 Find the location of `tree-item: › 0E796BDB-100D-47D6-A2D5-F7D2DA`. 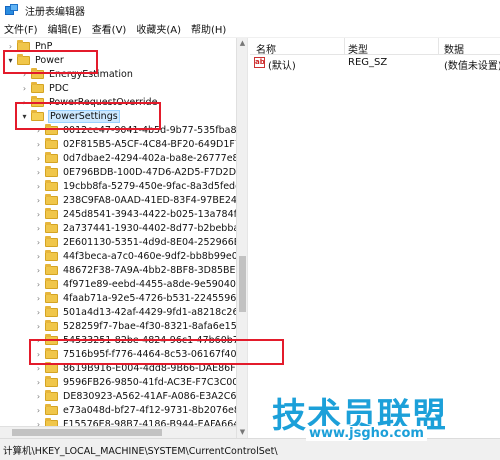

tree-item: › 0E796BDB-100D-47D6-A2D5-F7D2DA is located at coordinates (135, 172).